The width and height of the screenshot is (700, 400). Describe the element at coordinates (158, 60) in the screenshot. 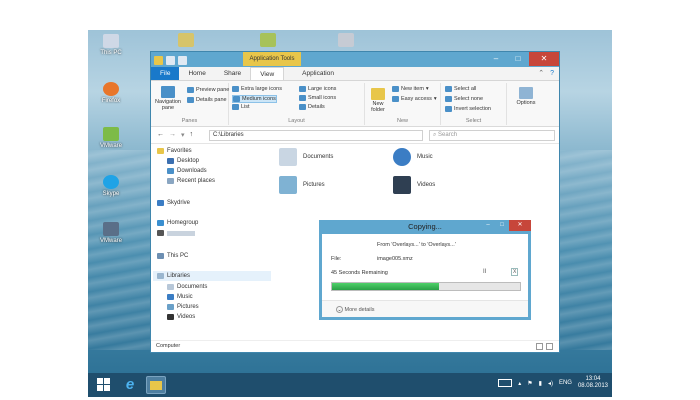

I see `folder-icon` at that location.